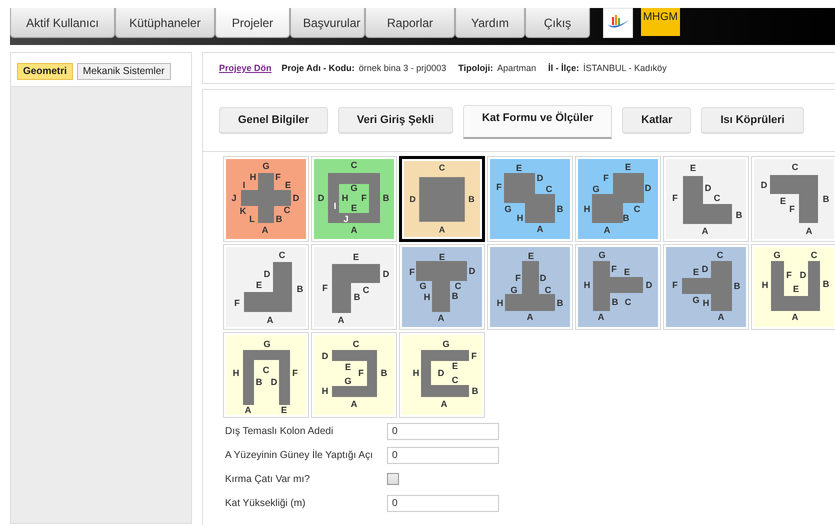  What do you see at coordinates (696, 300) in the screenshot?
I see `vertex-label: G` at bounding box center [696, 300].